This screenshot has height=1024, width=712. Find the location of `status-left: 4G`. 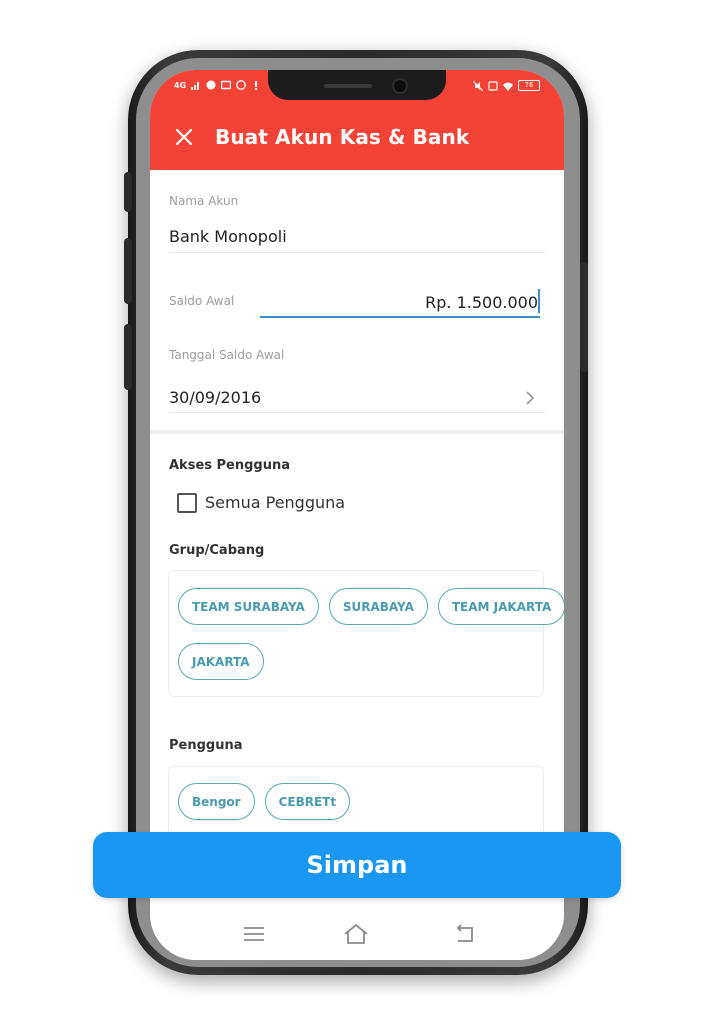

status-left: 4G is located at coordinates (217, 85).